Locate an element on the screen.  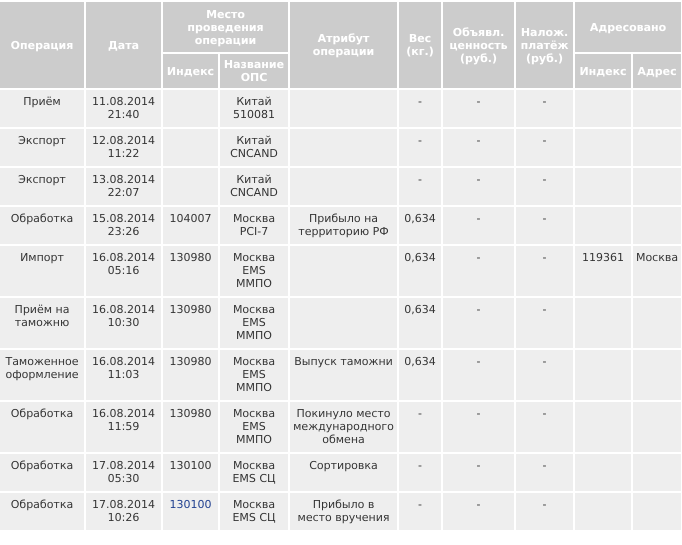
table-cell: Покинуло место международного обмена is located at coordinates (343, 427).